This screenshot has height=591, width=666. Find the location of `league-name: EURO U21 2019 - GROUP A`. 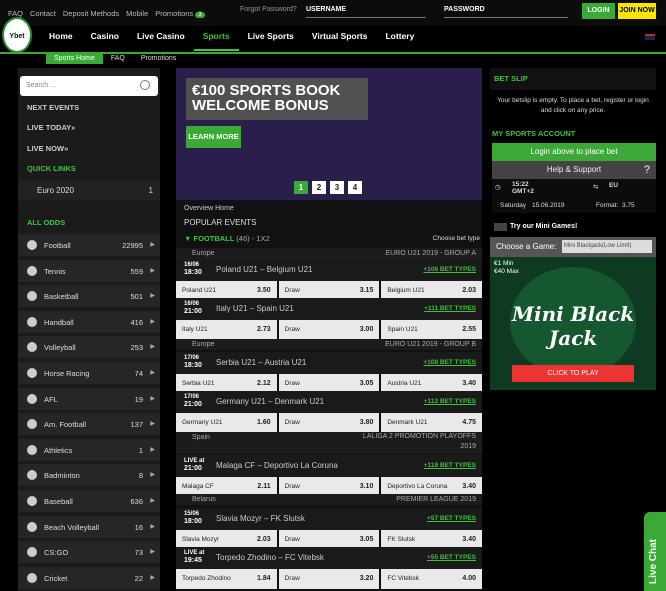

league-name: EURO U21 2019 - GROUP A is located at coordinates (430, 253).